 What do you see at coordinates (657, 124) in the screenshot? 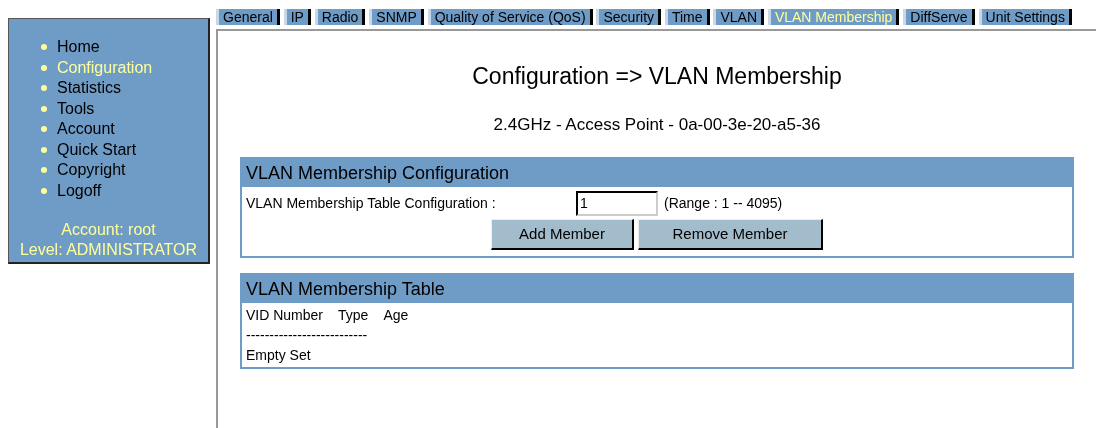
I see `device-subtitle: 2.4GHz - Access Point - 0a-00-3e-20-a5-36` at bounding box center [657, 124].